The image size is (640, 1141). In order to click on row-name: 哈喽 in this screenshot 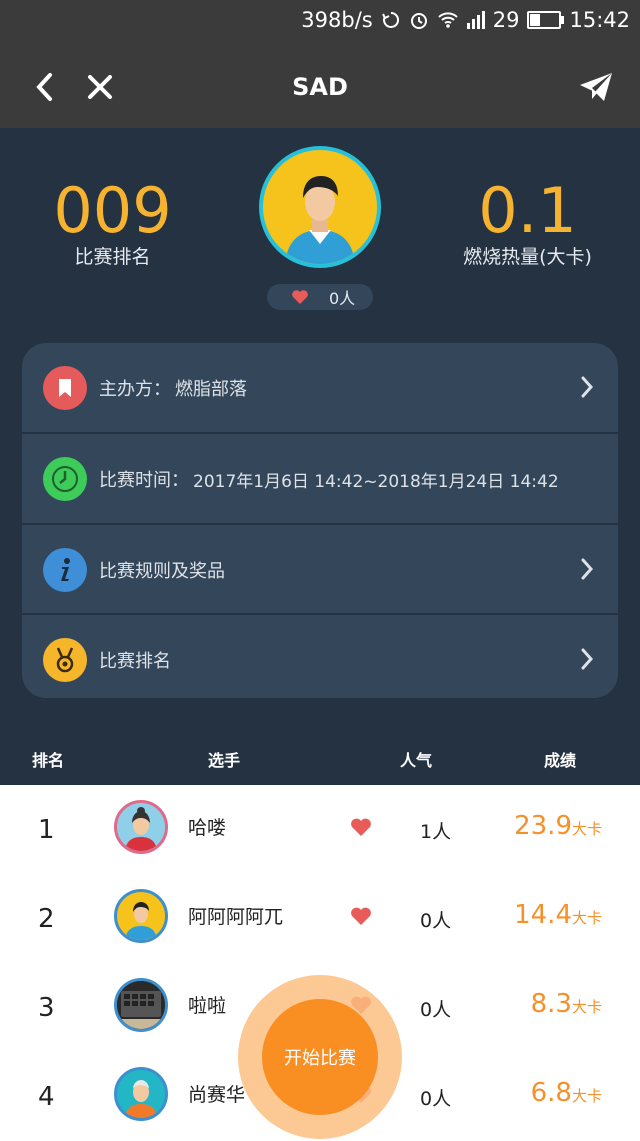, I will do `click(207, 828)`.